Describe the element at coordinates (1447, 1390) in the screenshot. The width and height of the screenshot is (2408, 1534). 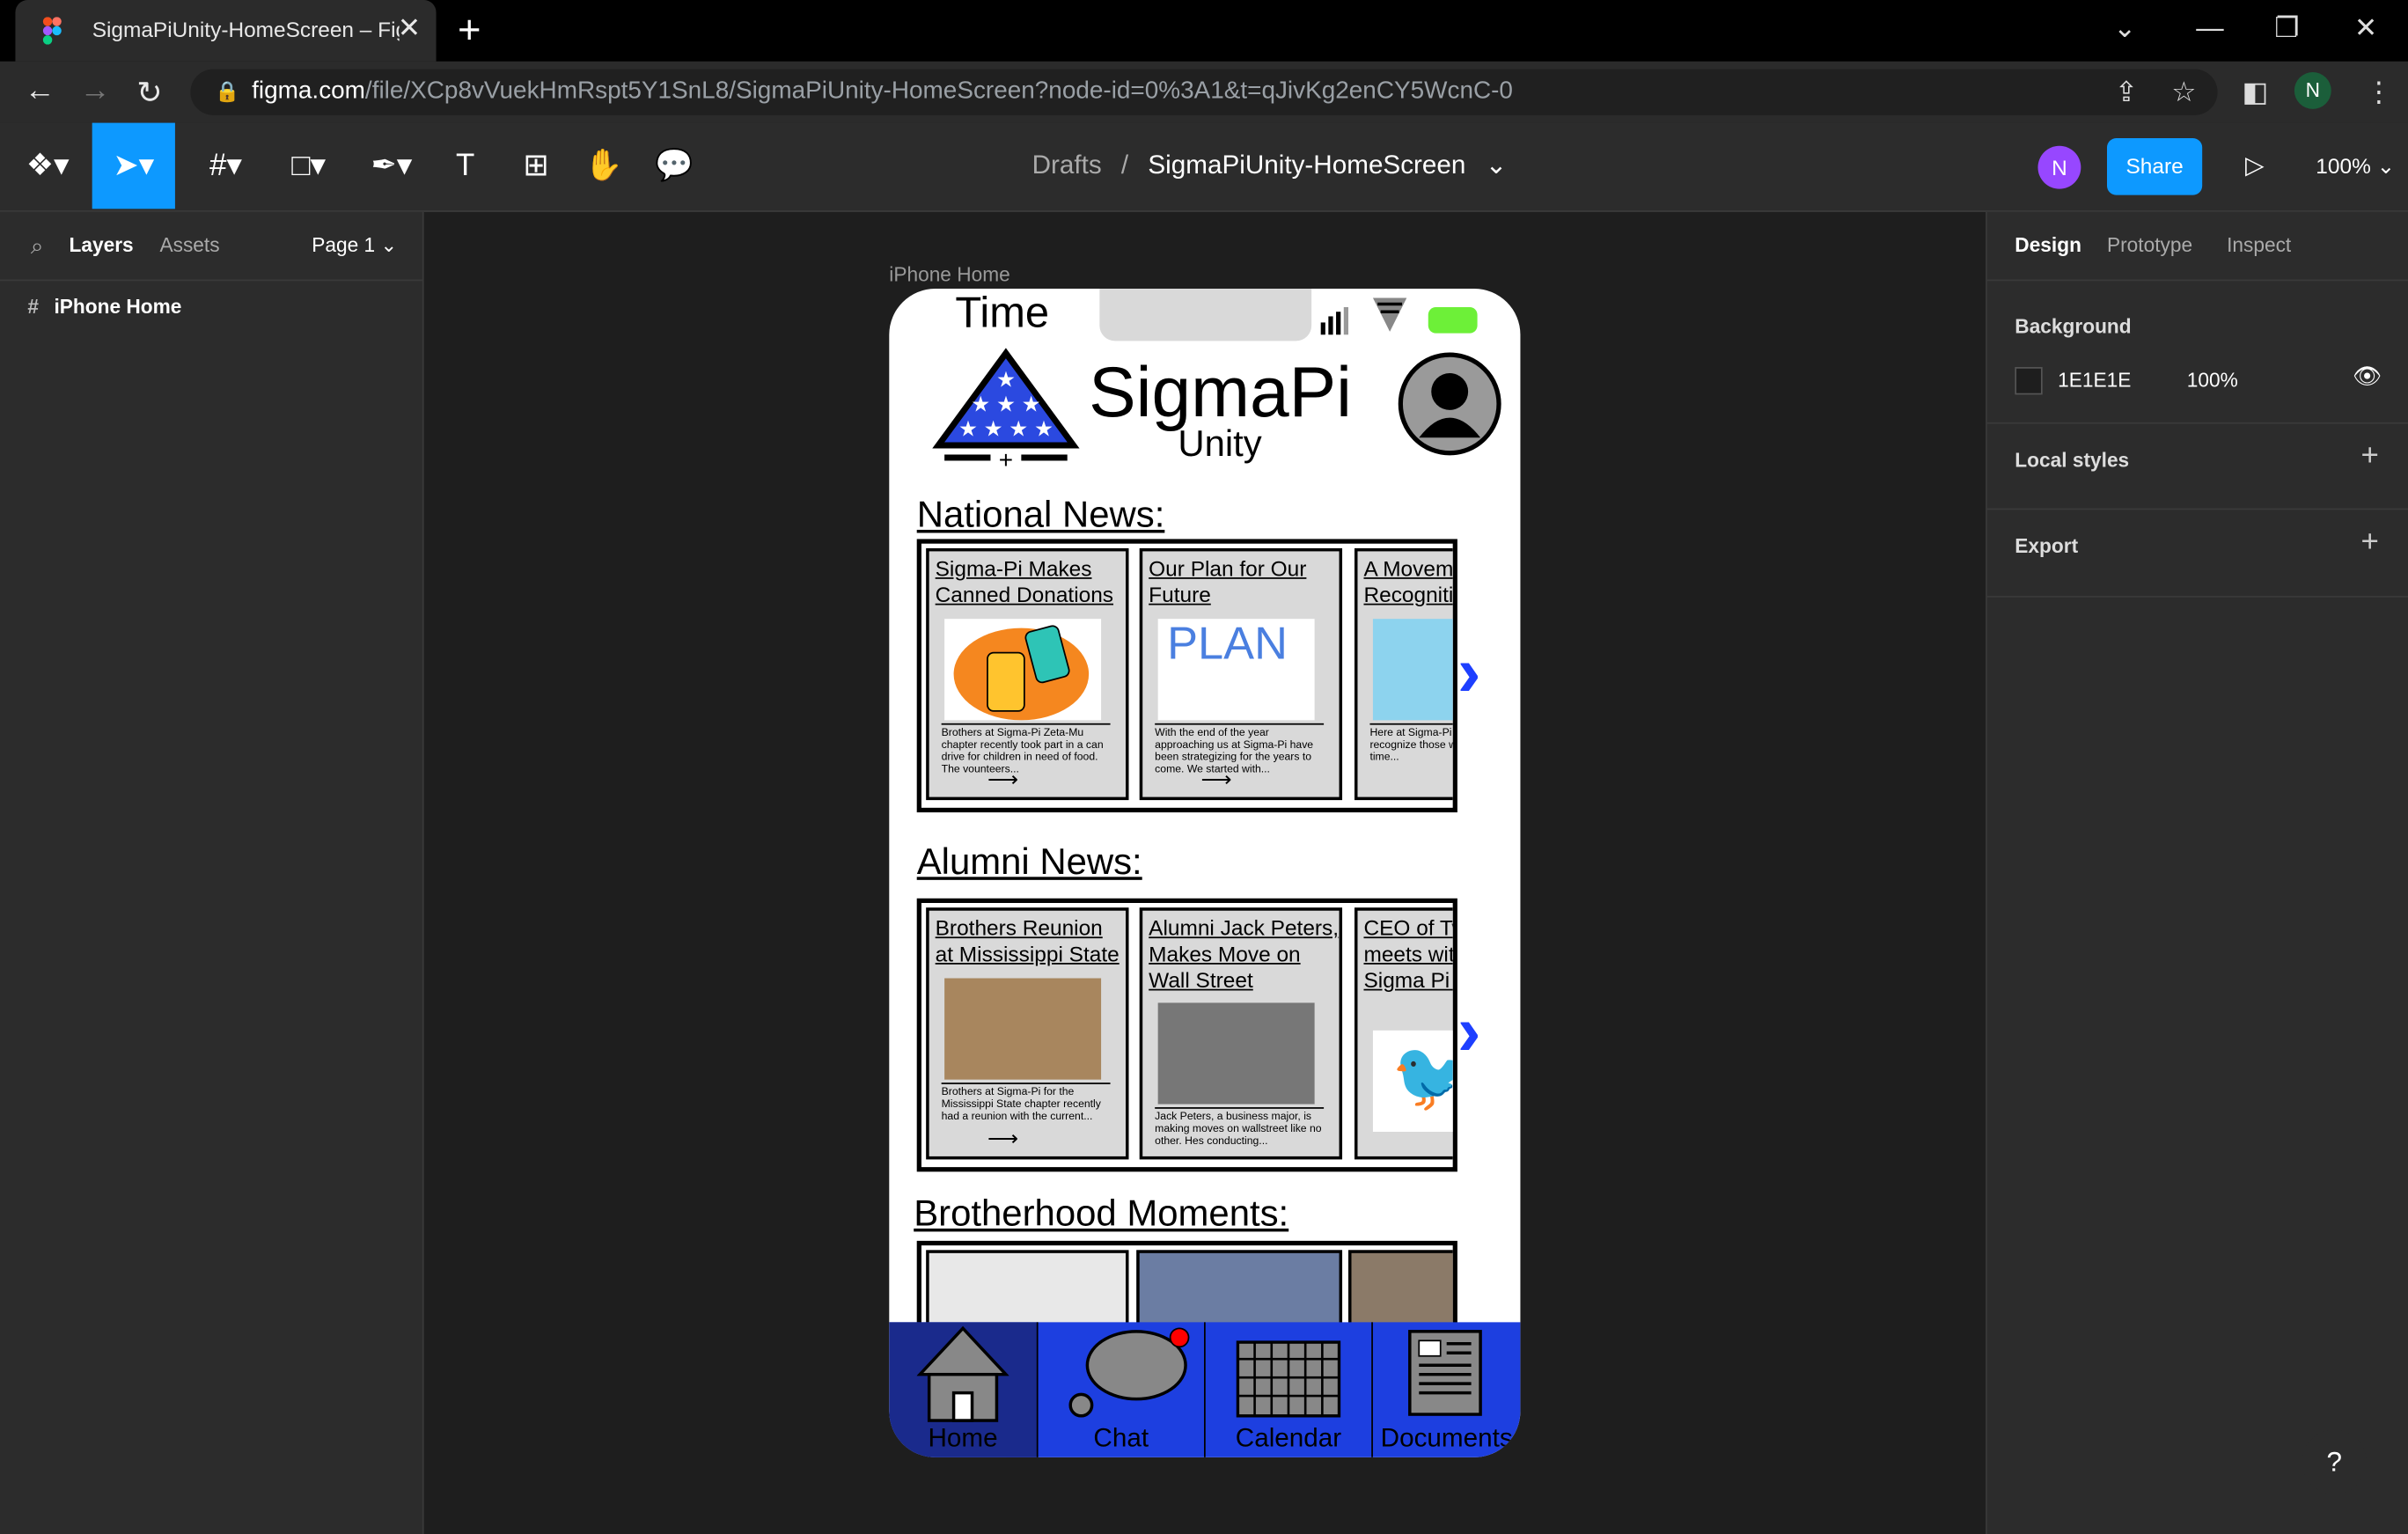
I see `nav-documents: Documents` at that location.